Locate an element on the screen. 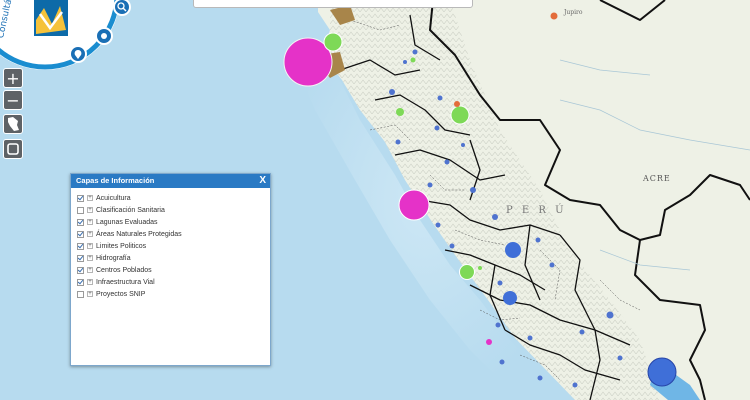 The height and width of the screenshot is (400, 750). peru-map-icon is located at coordinates (13, 124).